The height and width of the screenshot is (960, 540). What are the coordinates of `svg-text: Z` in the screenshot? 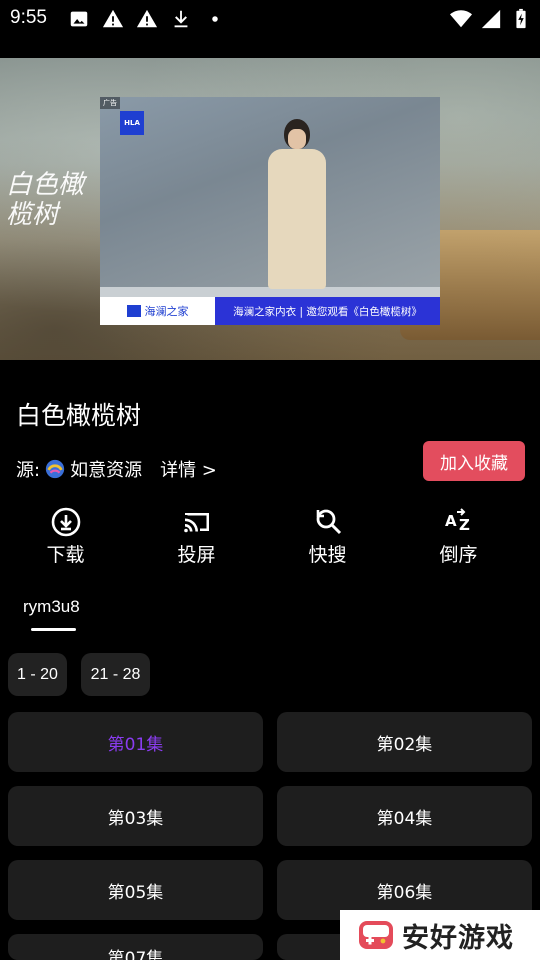 It's located at (464, 525).